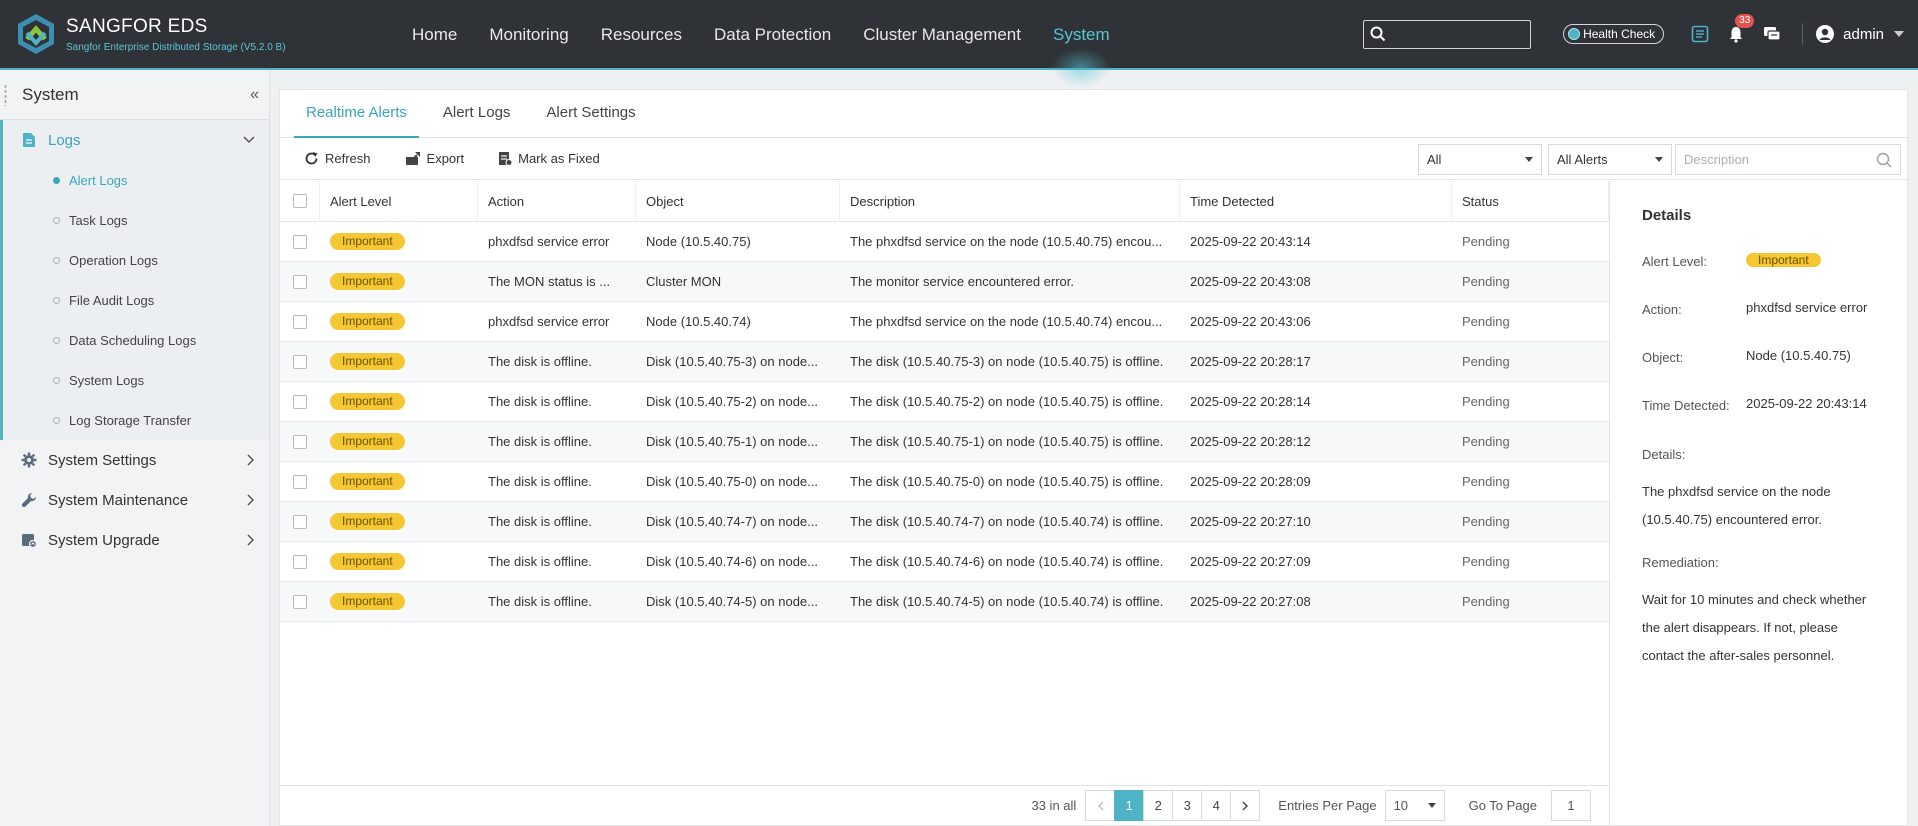 Image resolution: width=1918 pixels, height=826 pixels. Describe the element at coordinates (1316, 201) in the screenshot. I see `column-header-time-detected: Time Detected` at that location.